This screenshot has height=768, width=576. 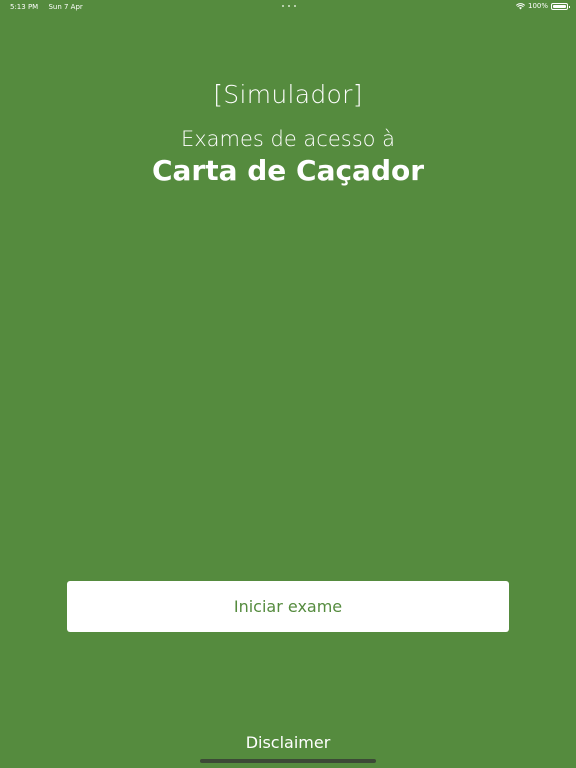 What do you see at coordinates (288, 139) in the screenshot?
I see `page-subtitle: Exames de acesso à` at bounding box center [288, 139].